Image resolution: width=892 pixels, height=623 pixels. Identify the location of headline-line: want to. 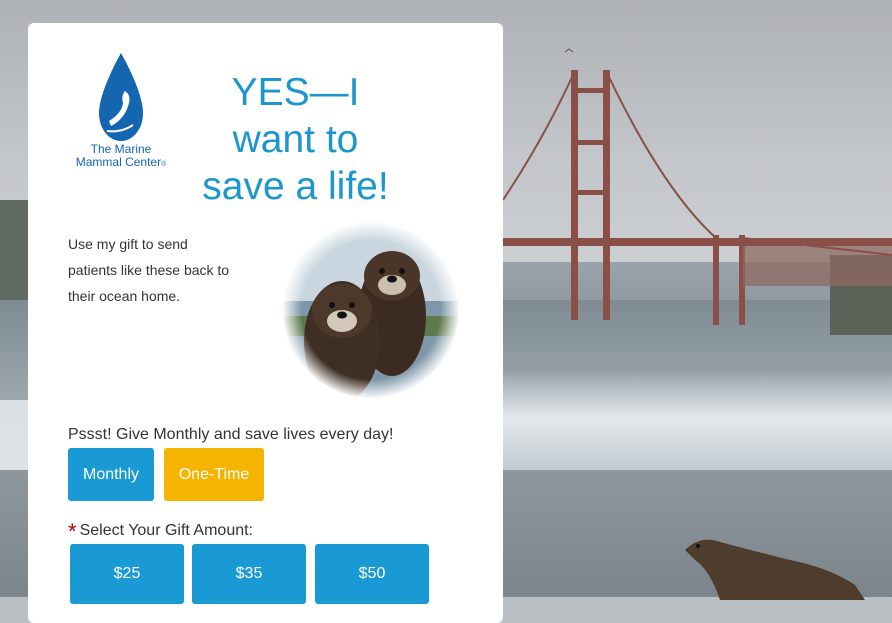
(295, 139).